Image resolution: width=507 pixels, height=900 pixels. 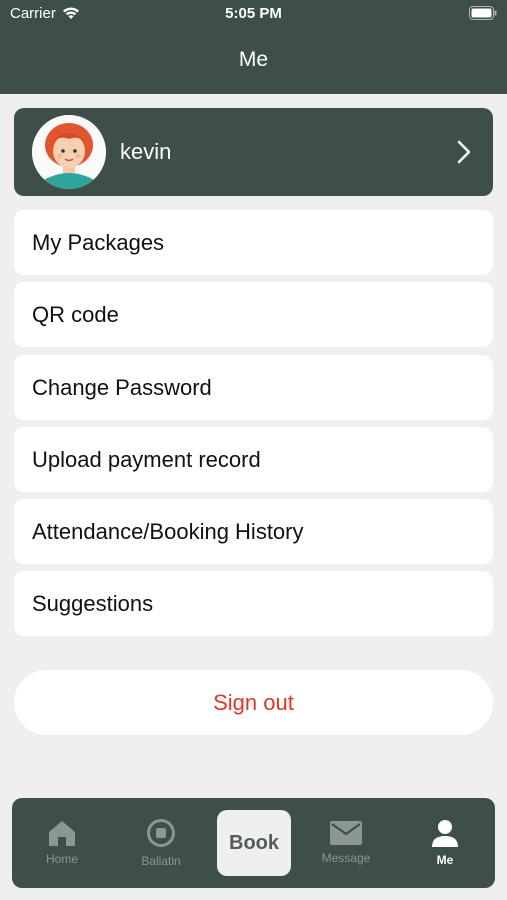 I want to click on tab-book-button: Book, so click(x=254, y=843).